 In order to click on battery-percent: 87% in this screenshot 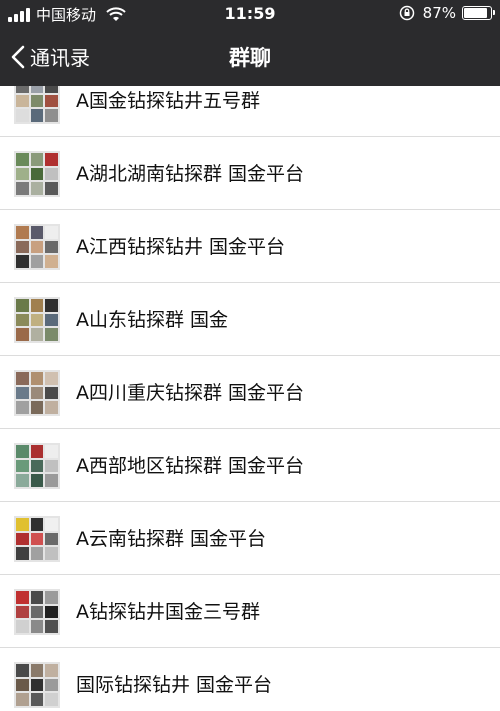, I will do `click(439, 13)`.